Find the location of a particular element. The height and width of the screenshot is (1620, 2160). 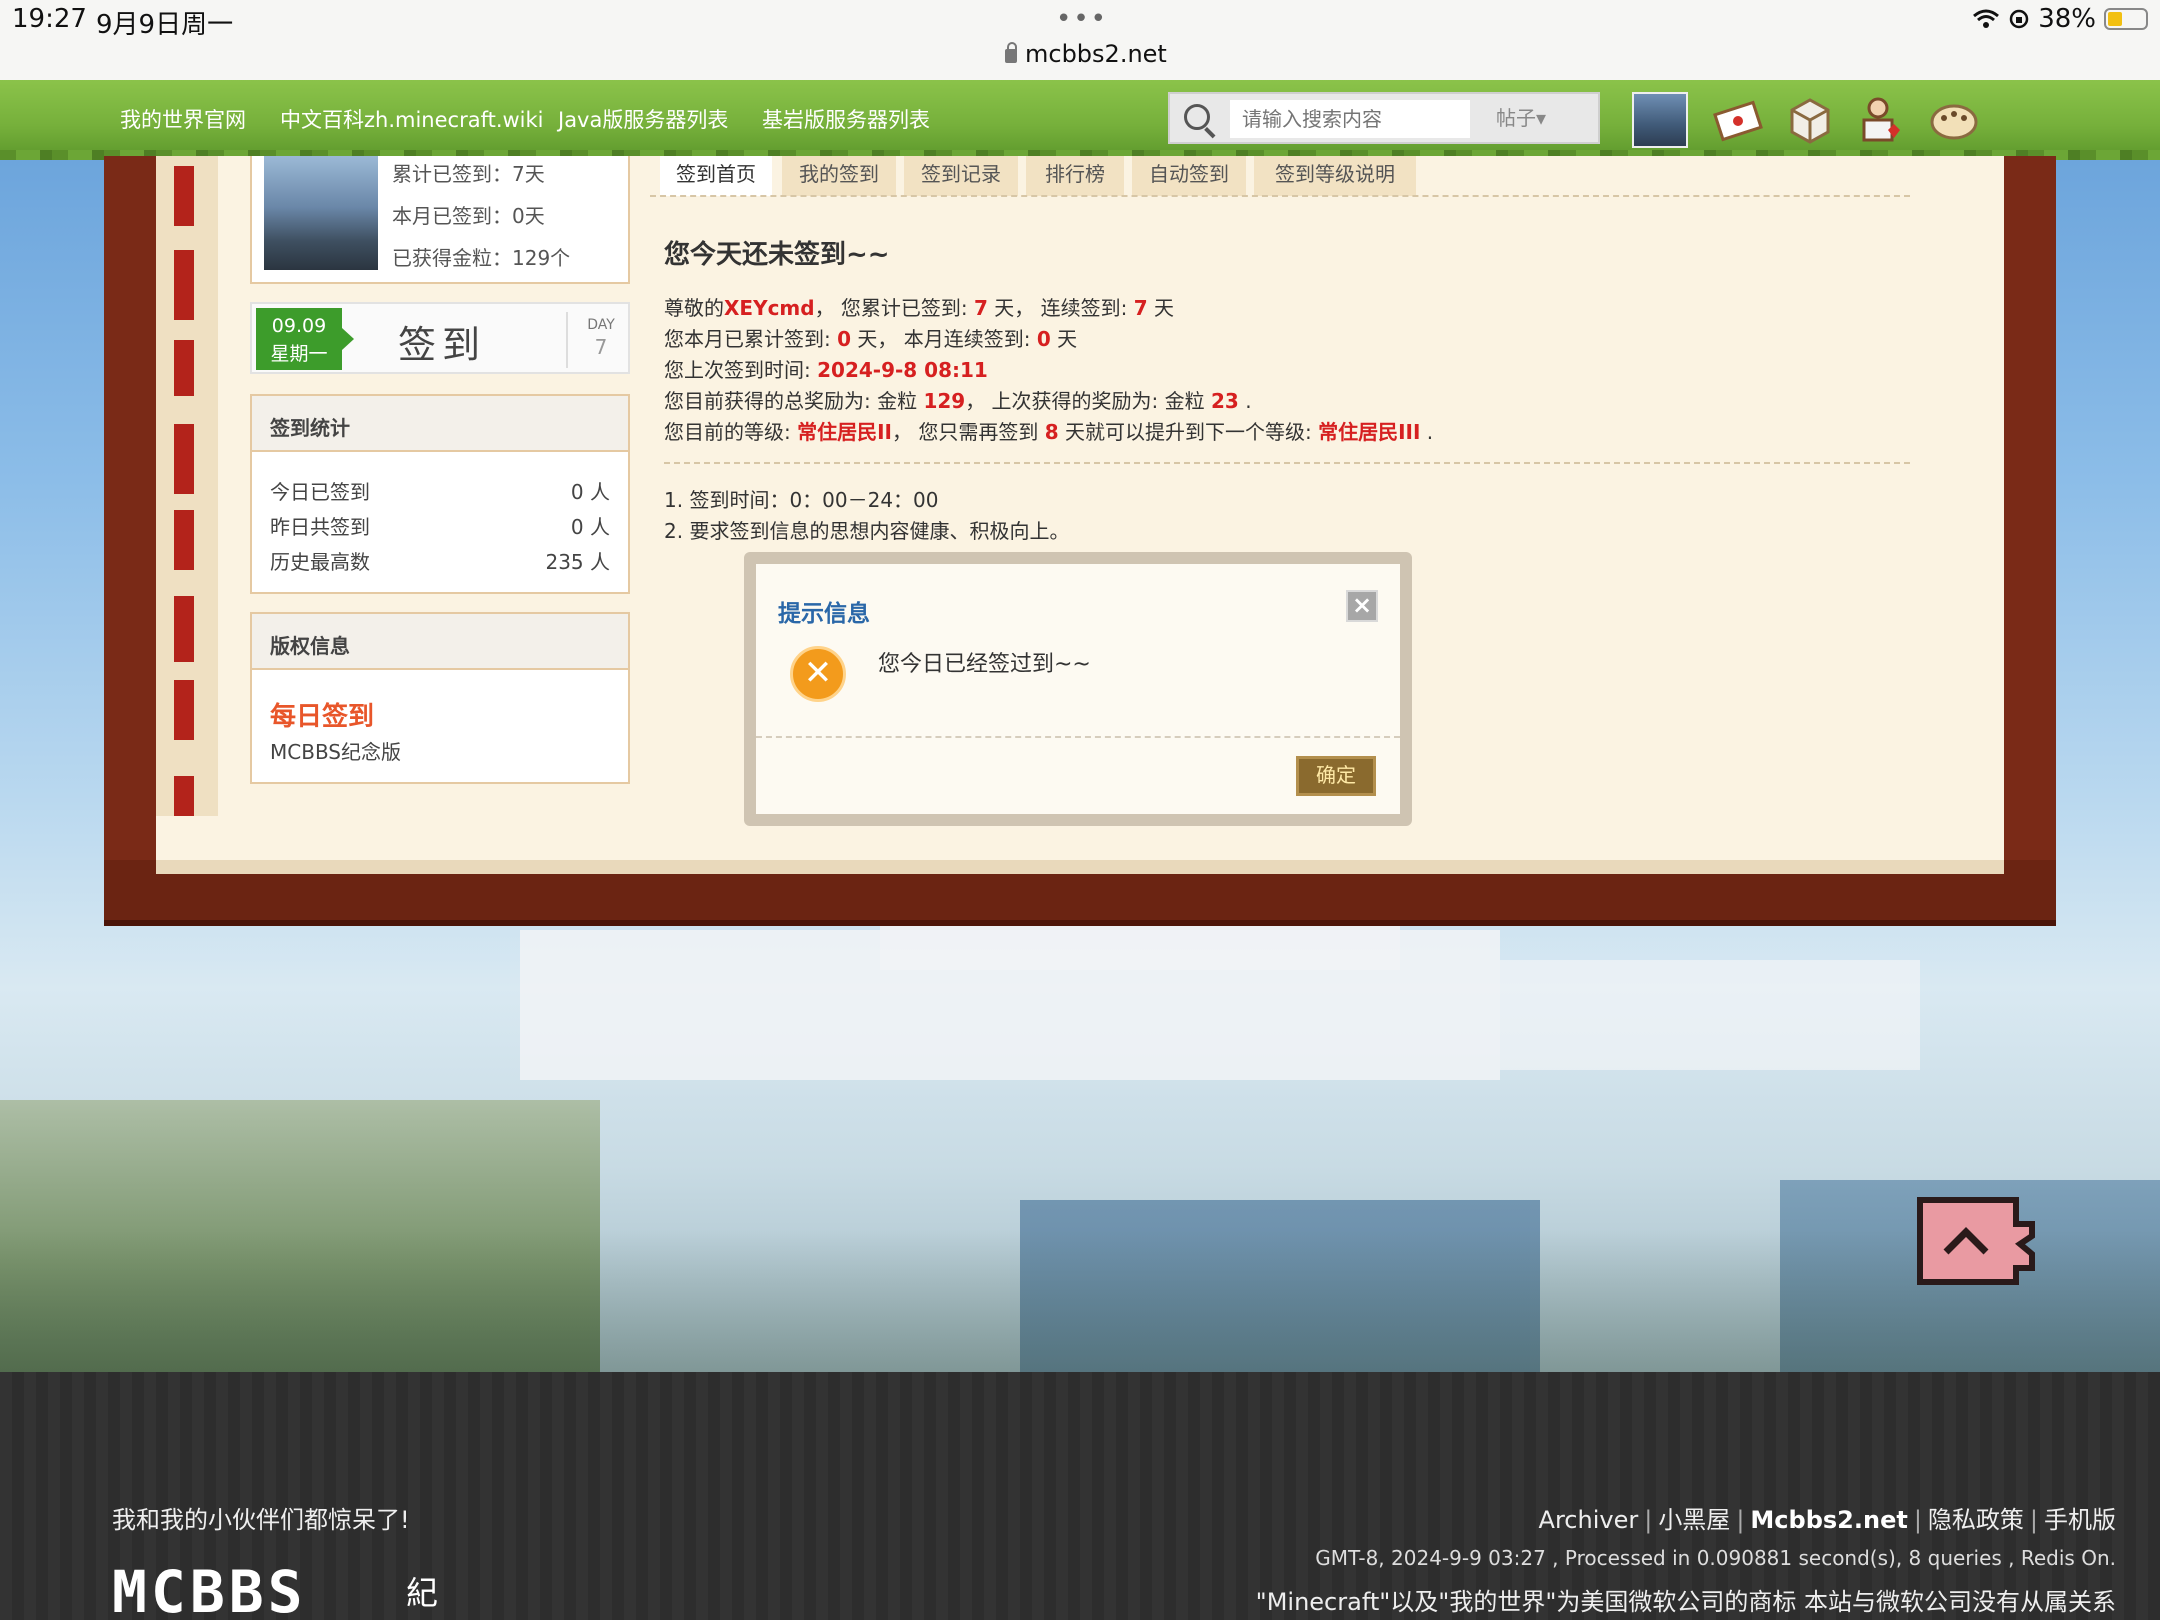

rule-item: 1. 签到时间：0：00－24：00 is located at coordinates (801, 500).